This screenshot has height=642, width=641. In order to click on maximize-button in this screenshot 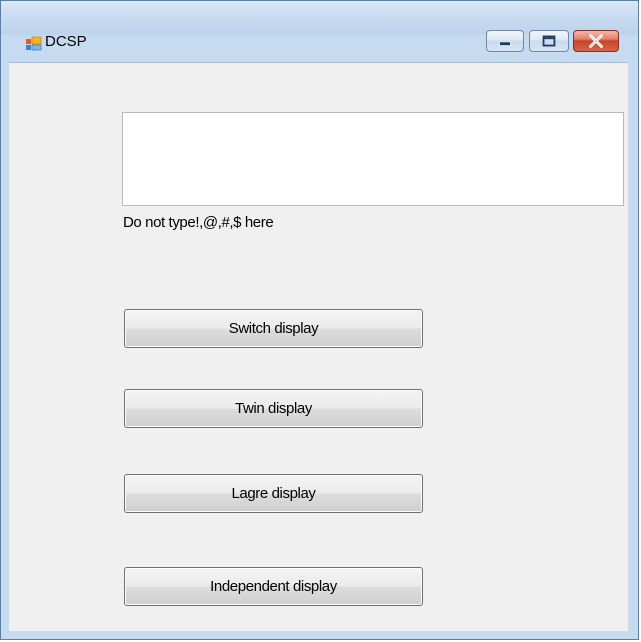, I will do `click(549, 41)`.